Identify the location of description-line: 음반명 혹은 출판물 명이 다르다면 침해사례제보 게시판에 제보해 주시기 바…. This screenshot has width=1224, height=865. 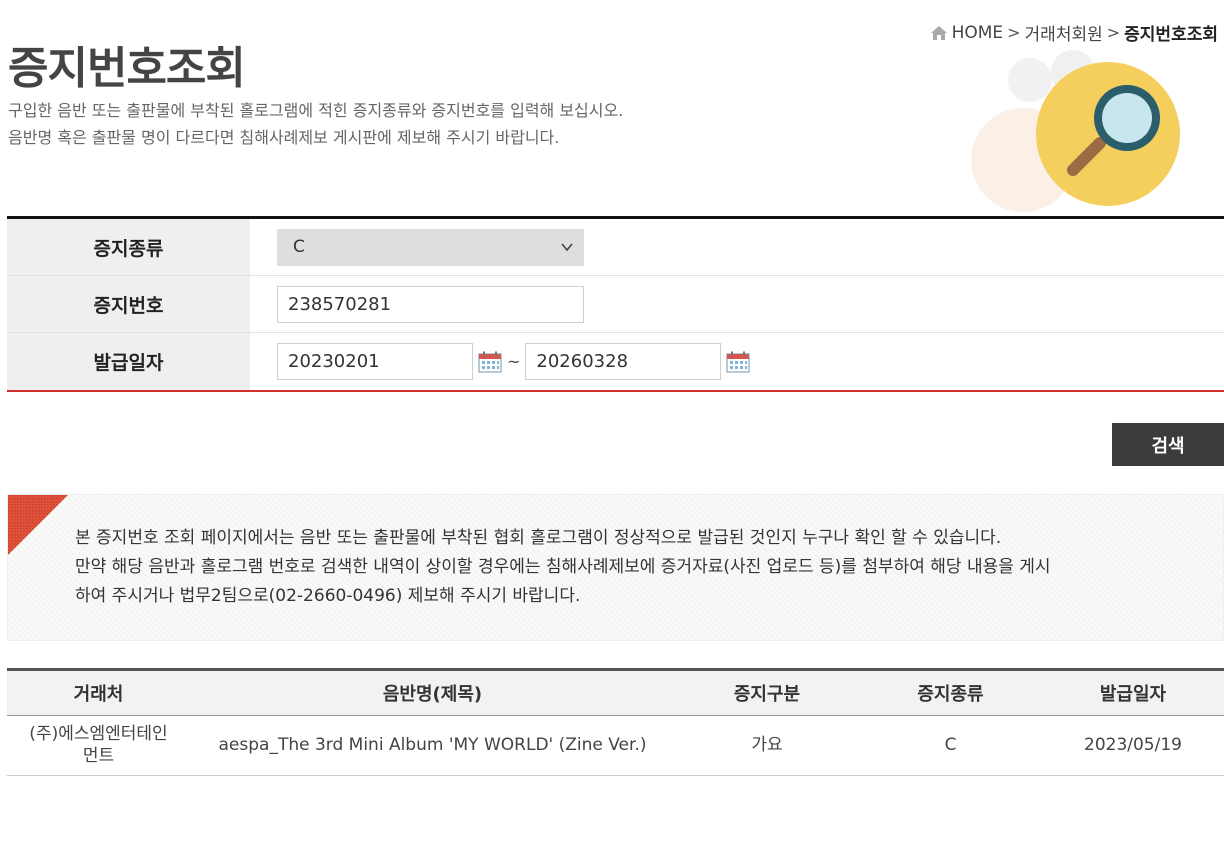
(284, 137).